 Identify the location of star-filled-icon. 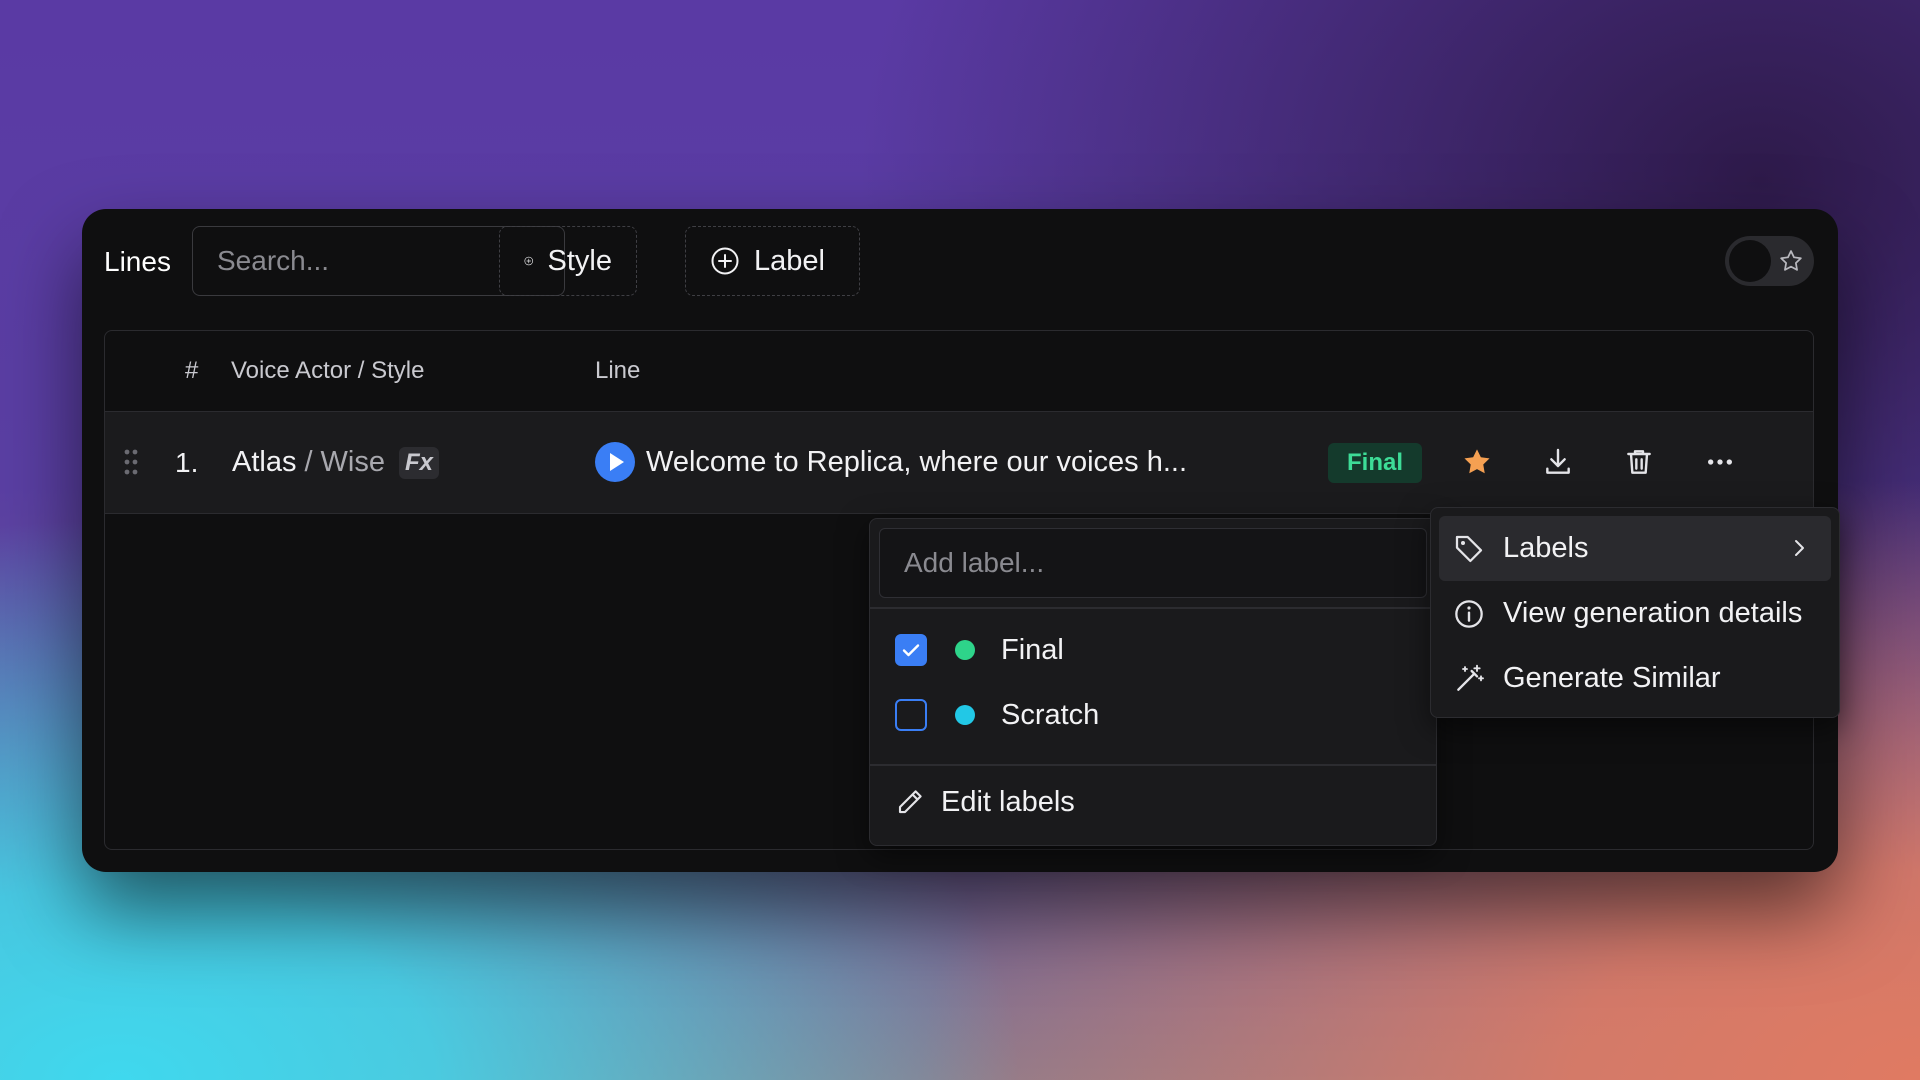
(1477, 461).